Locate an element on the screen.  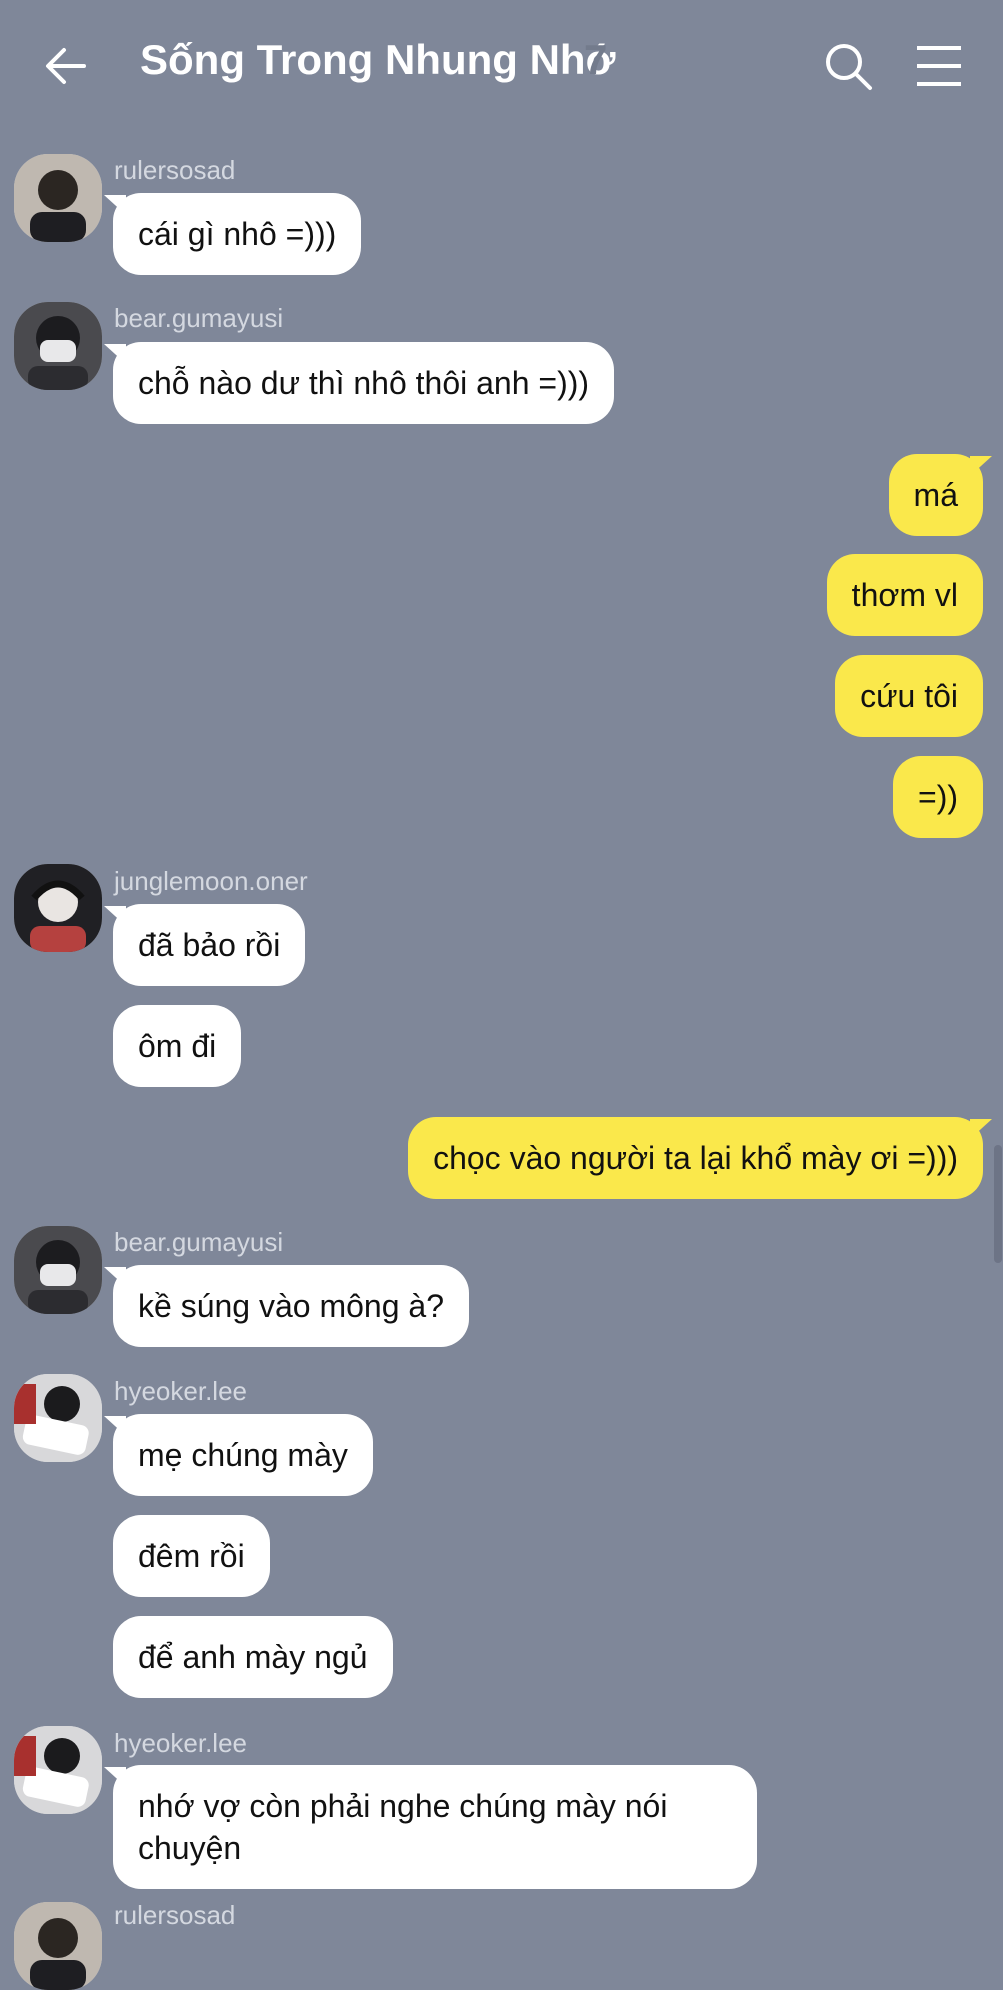
scrollbar is located at coordinates (998, 1204).